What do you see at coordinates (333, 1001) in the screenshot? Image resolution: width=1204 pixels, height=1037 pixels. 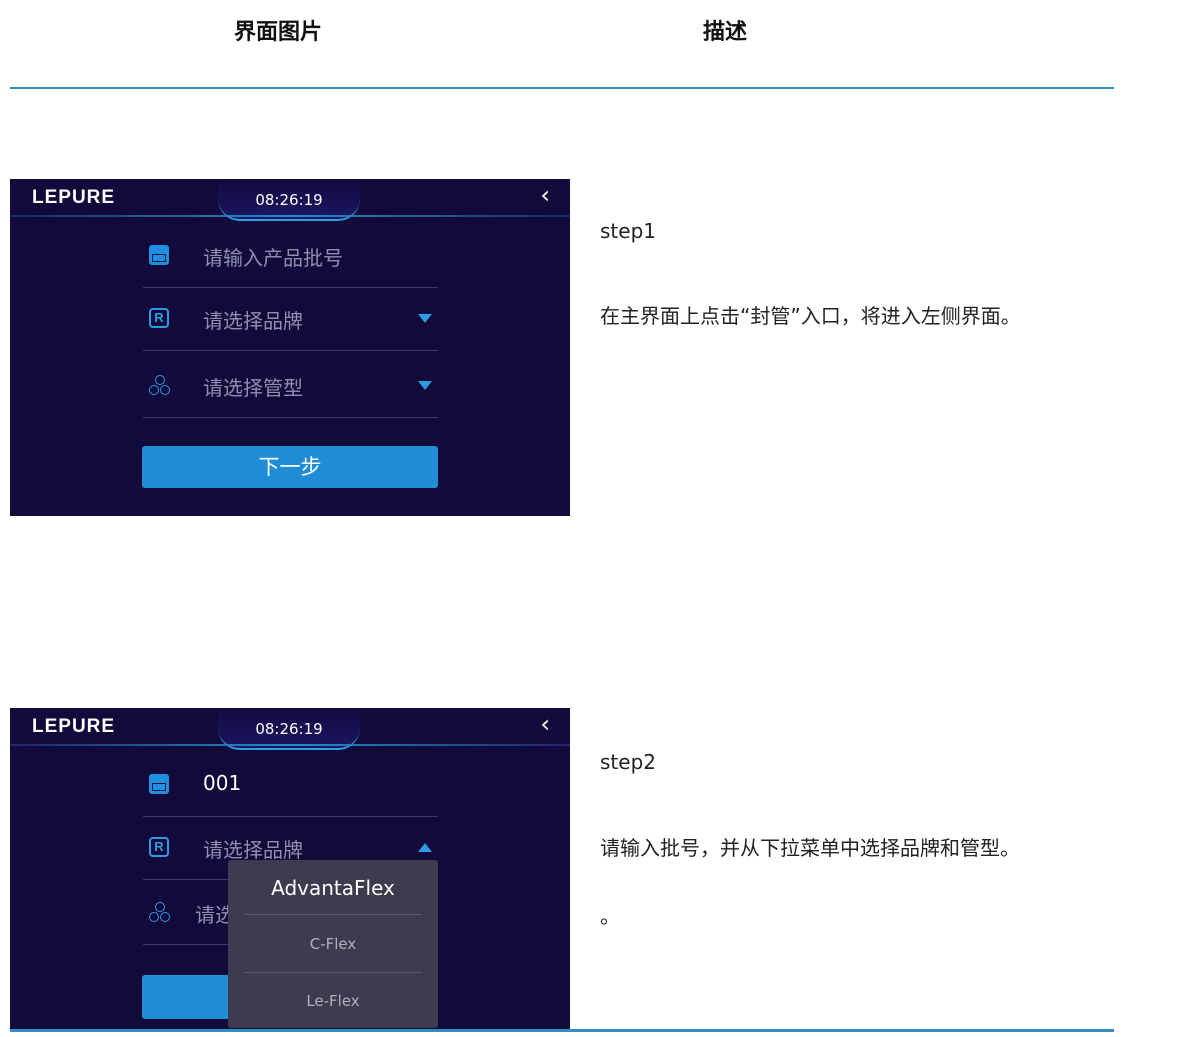 I see `dropdown-option-le-flex: Le-Flex` at bounding box center [333, 1001].